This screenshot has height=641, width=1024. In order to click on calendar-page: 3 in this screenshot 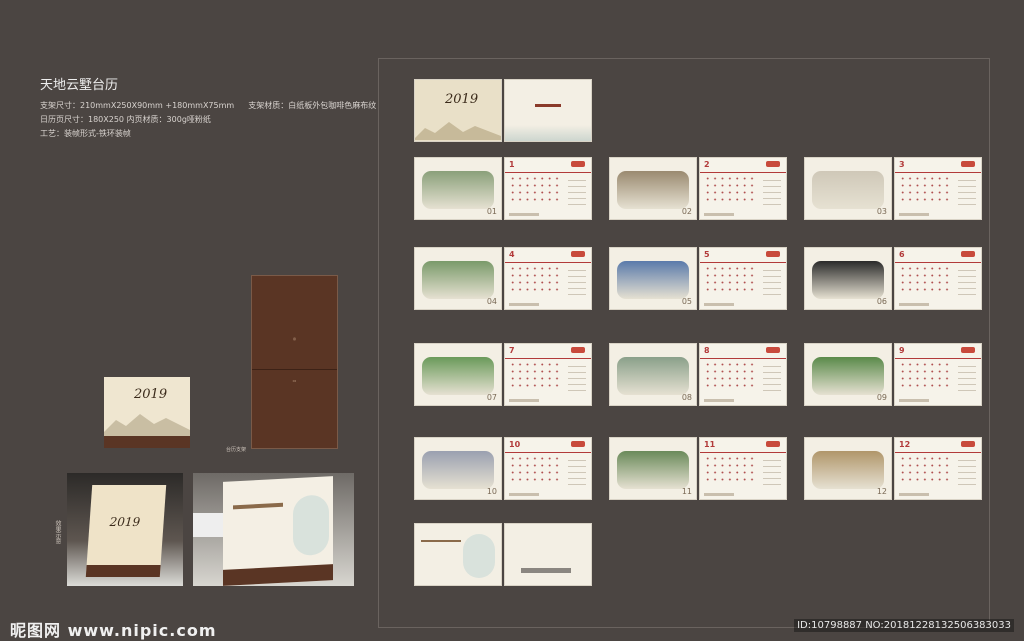, I will do `click(938, 188)`.